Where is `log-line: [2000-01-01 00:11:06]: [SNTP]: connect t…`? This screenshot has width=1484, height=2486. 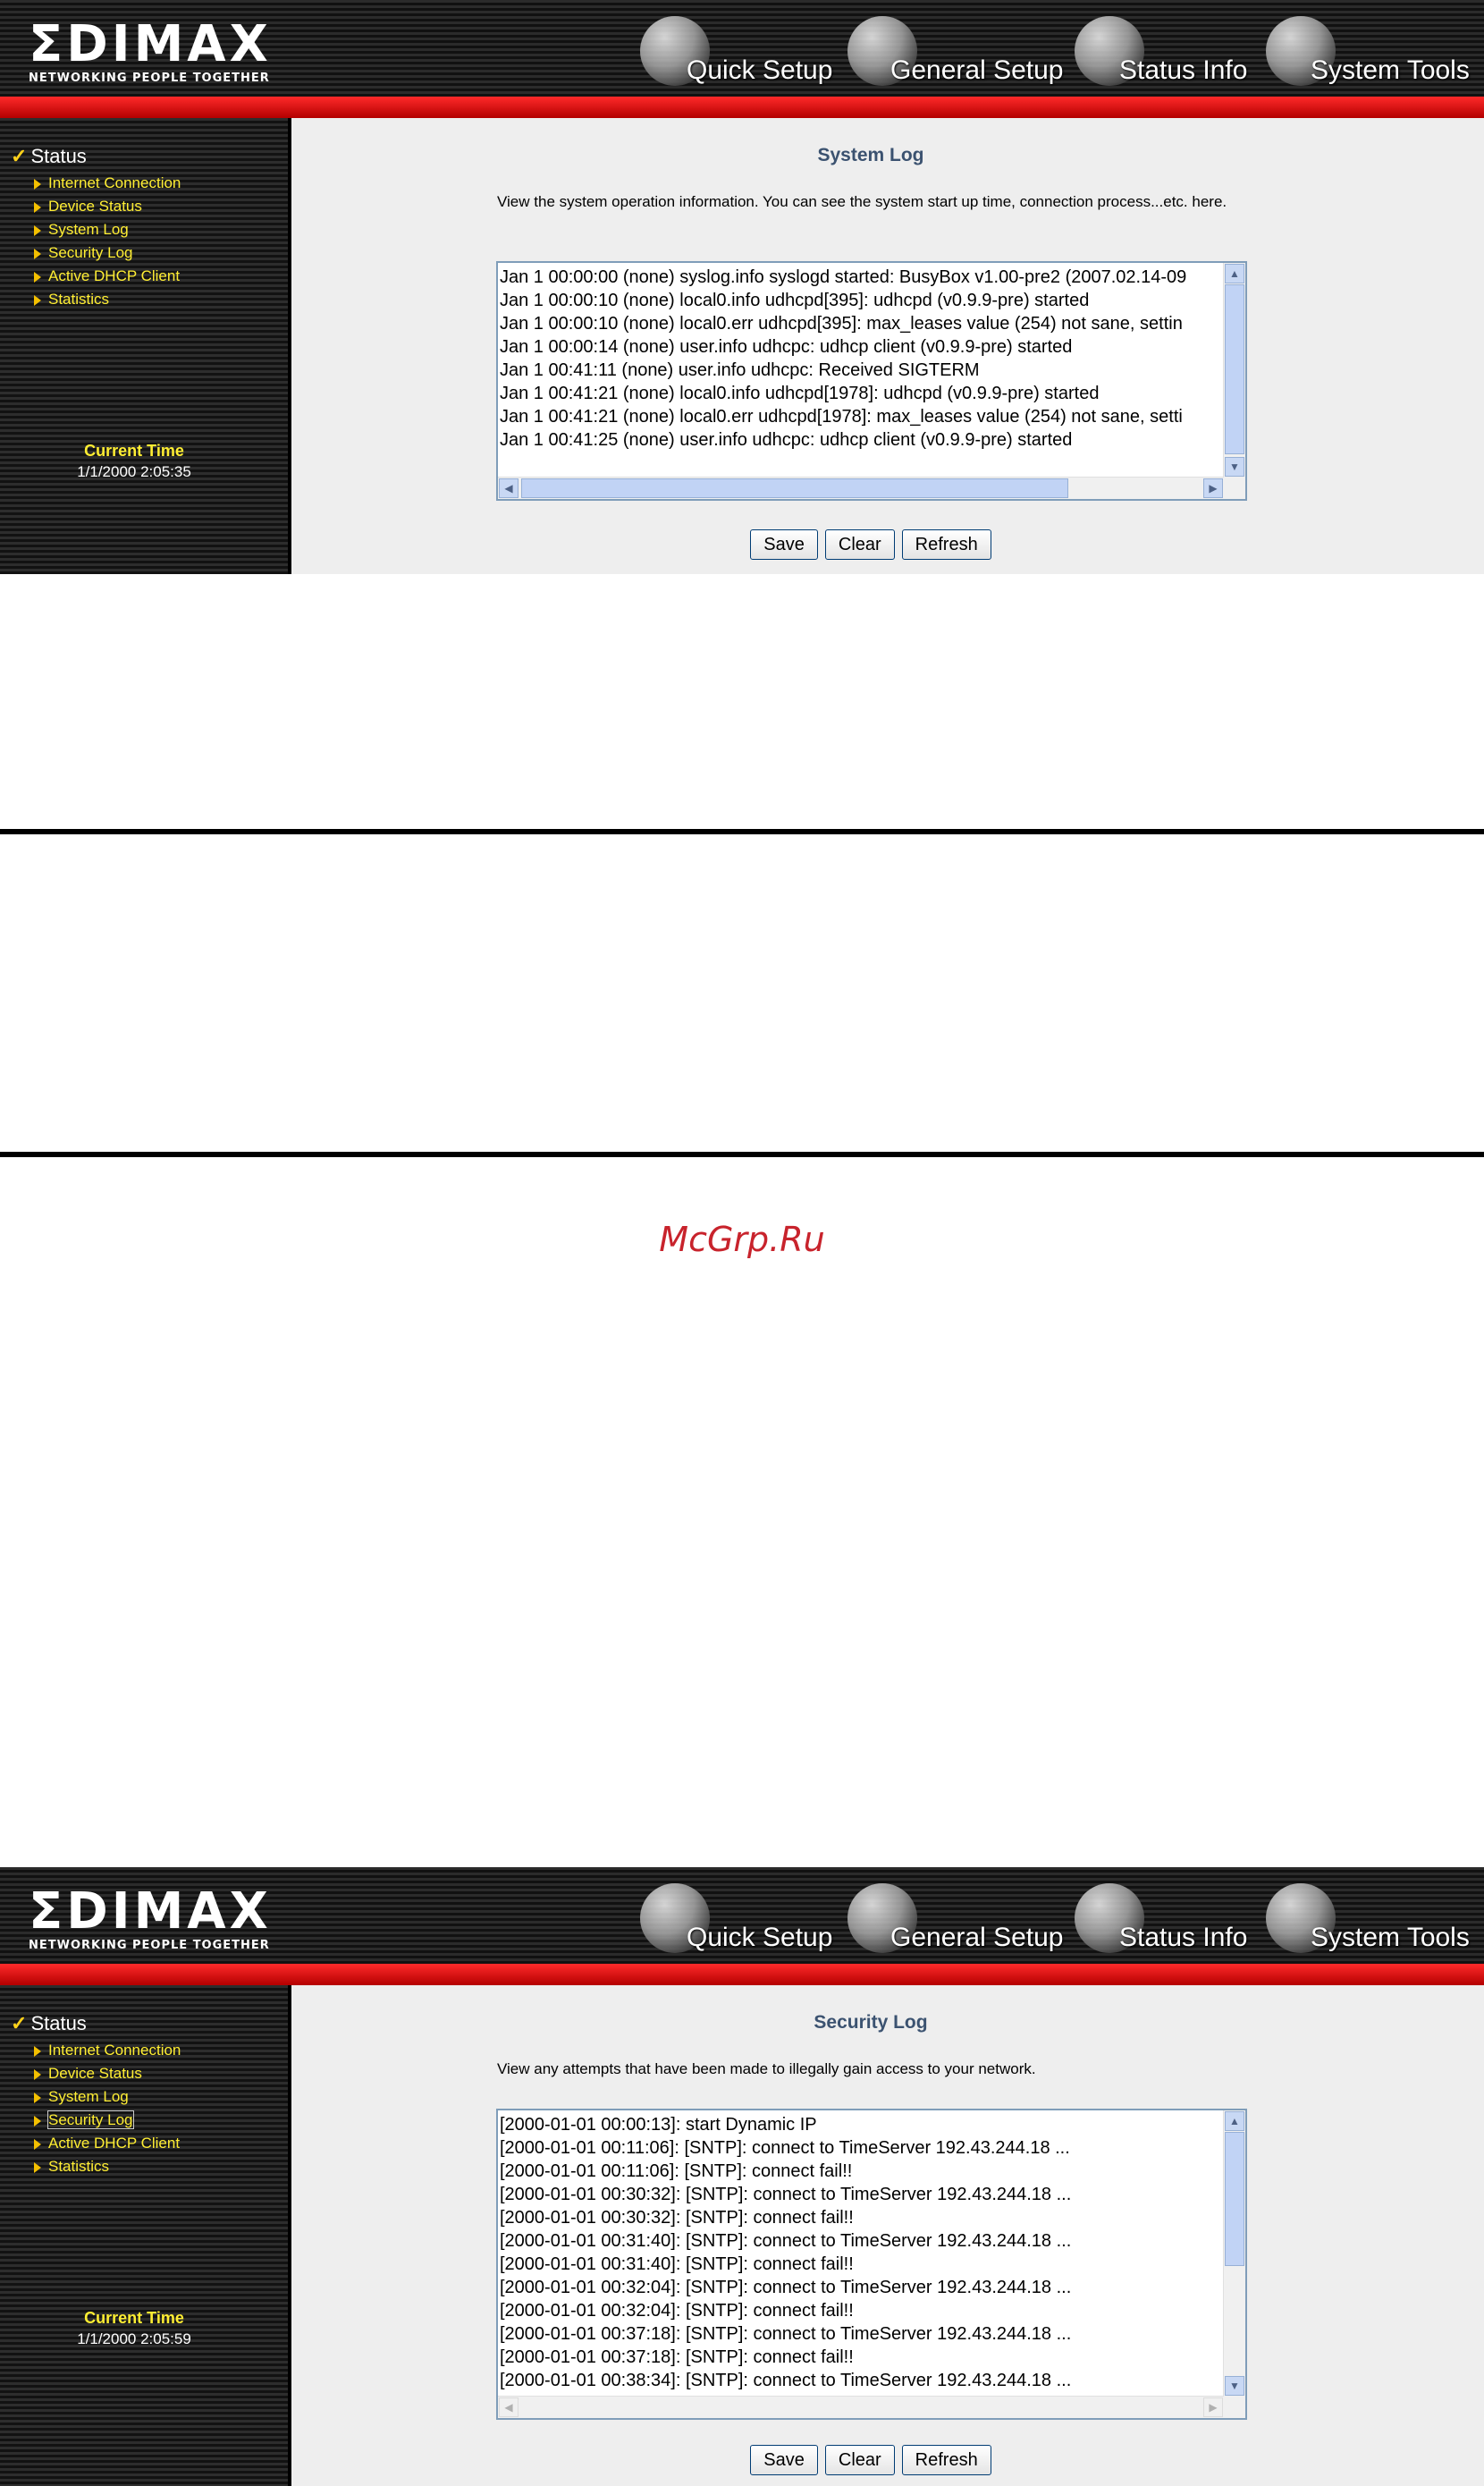
log-line: [2000-01-01 00:11:06]: [SNTP]: connect t… is located at coordinates (785, 2148).